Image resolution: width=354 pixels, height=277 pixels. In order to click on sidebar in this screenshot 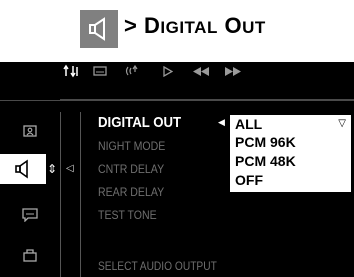, I will do `click(30, 194)`.